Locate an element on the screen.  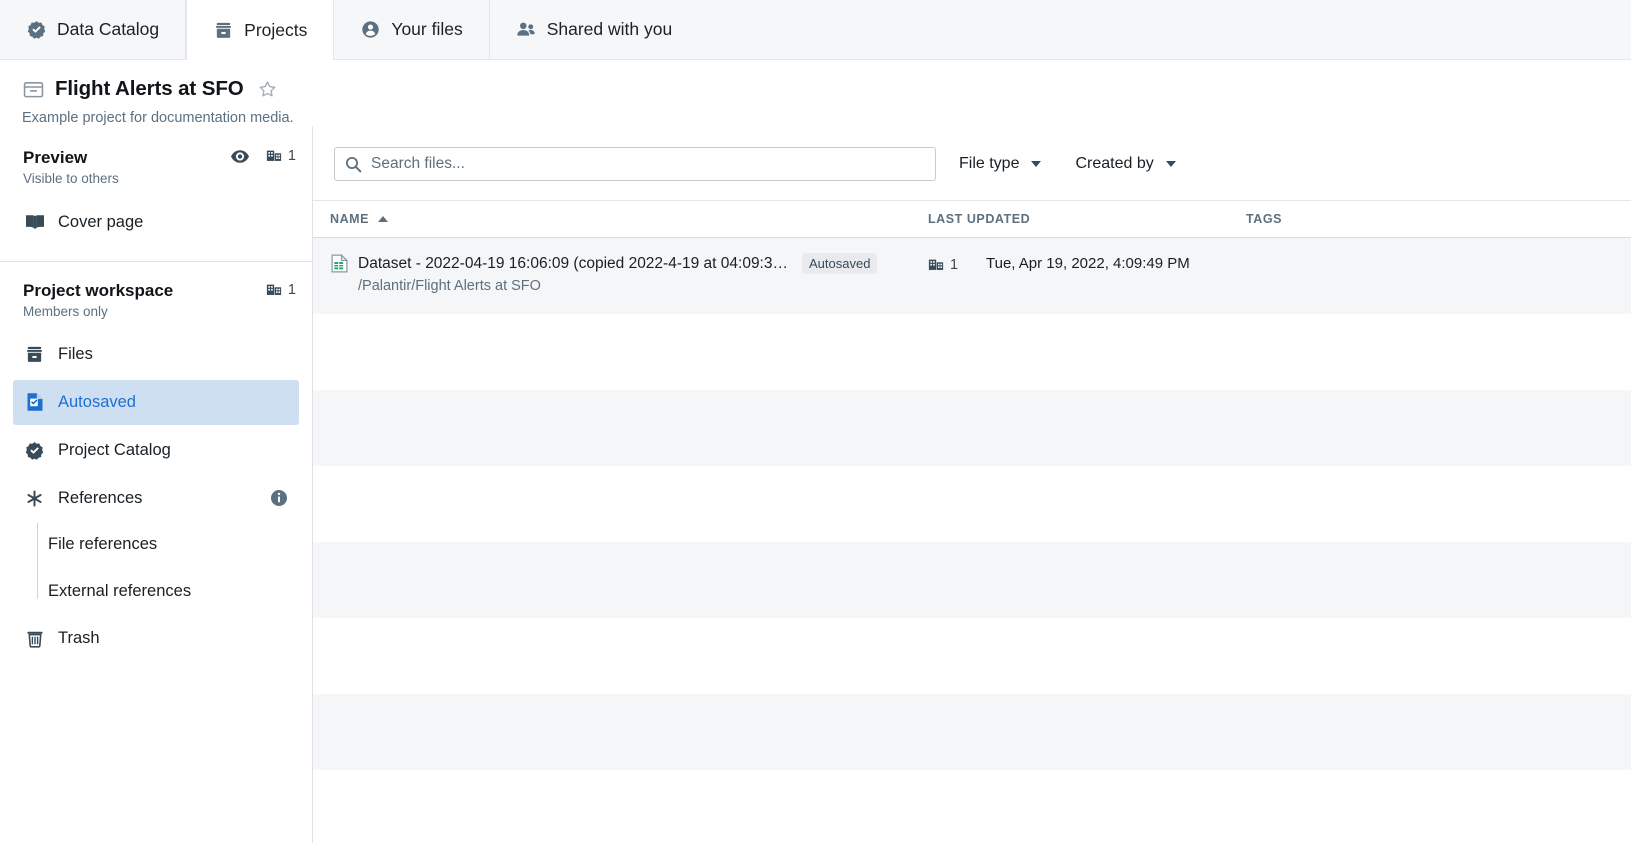
sidebar-item-project-catalog: Project Catalog is located at coordinates (156, 450).